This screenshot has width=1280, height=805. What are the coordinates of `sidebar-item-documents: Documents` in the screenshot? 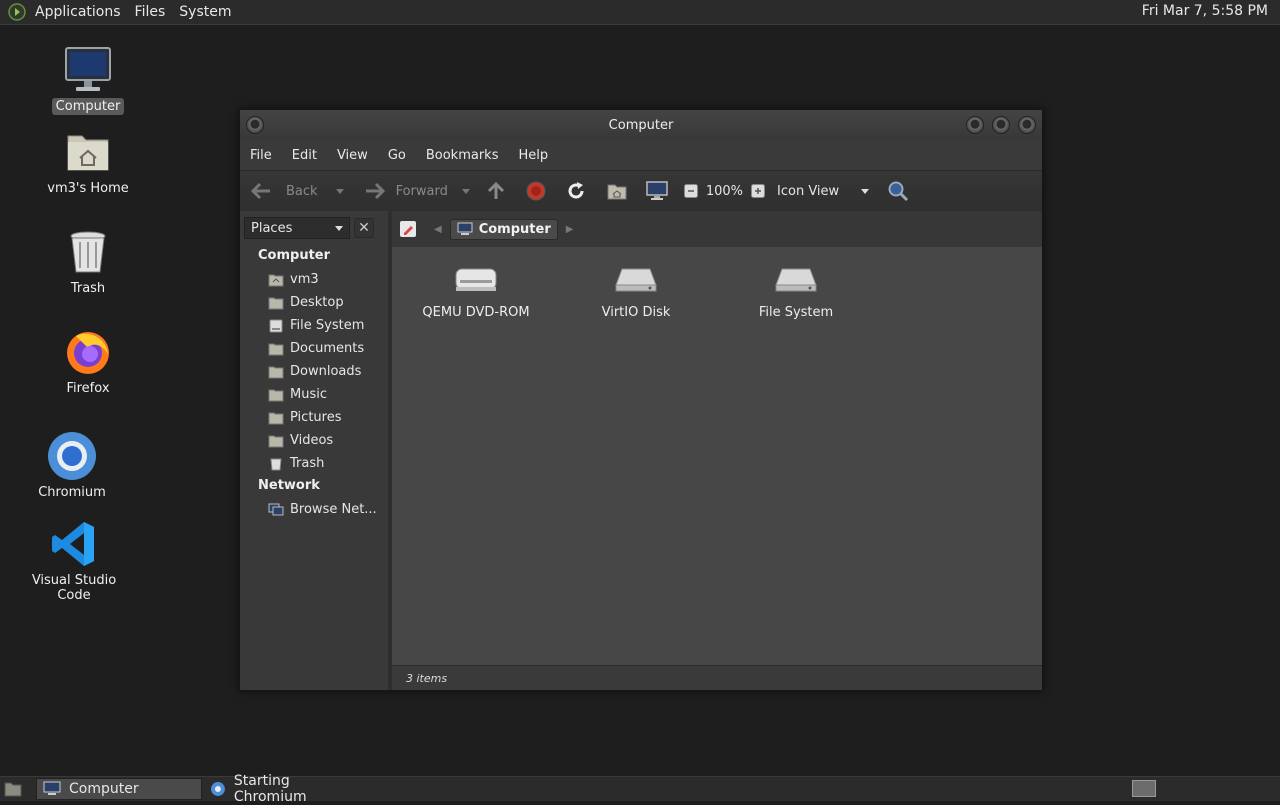 It's located at (314, 348).